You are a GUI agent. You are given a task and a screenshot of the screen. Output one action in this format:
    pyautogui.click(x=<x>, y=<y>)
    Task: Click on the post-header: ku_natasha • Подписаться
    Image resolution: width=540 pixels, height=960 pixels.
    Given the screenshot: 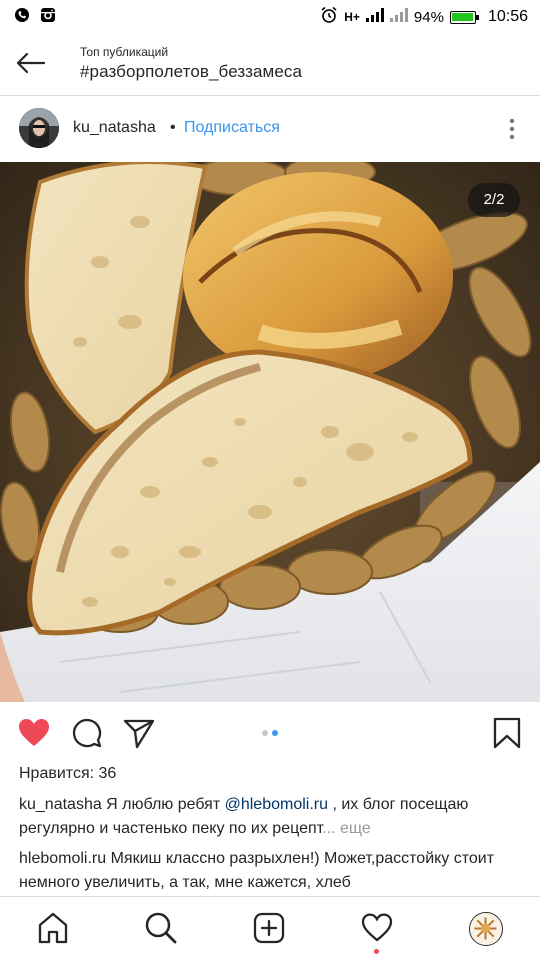 What is the action you would take?
    pyautogui.click(x=270, y=129)
    